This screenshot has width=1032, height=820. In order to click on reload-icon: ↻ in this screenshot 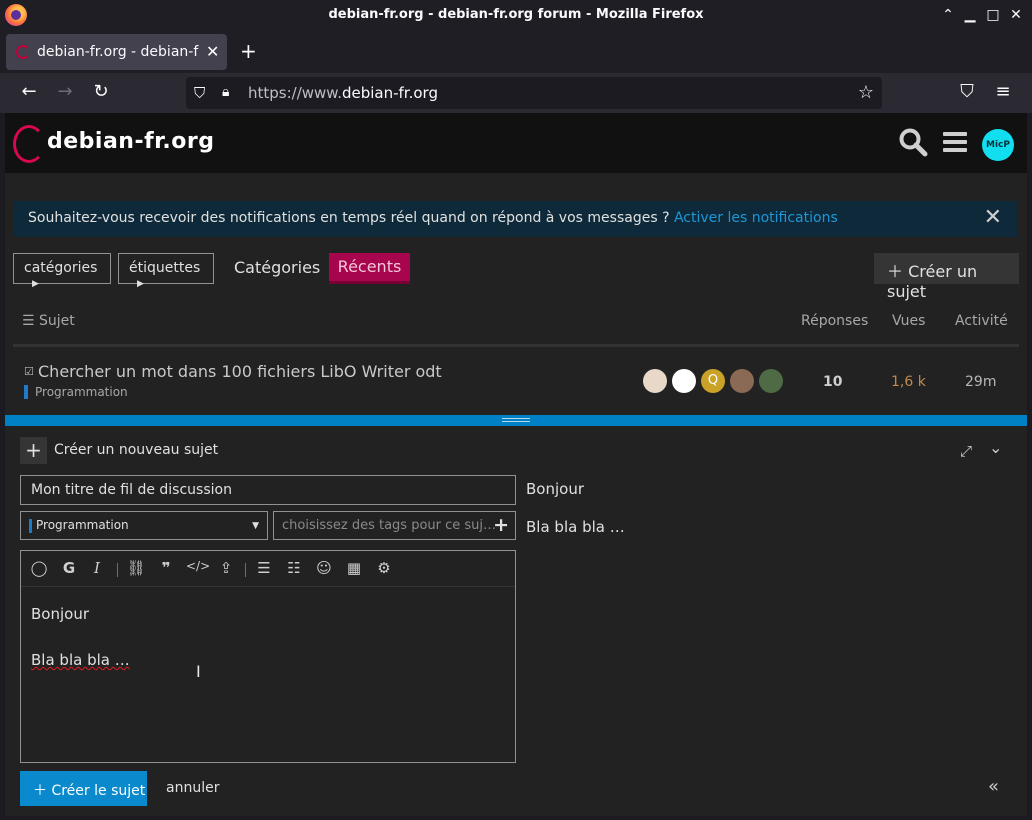, I will do `click(101, 91)`.